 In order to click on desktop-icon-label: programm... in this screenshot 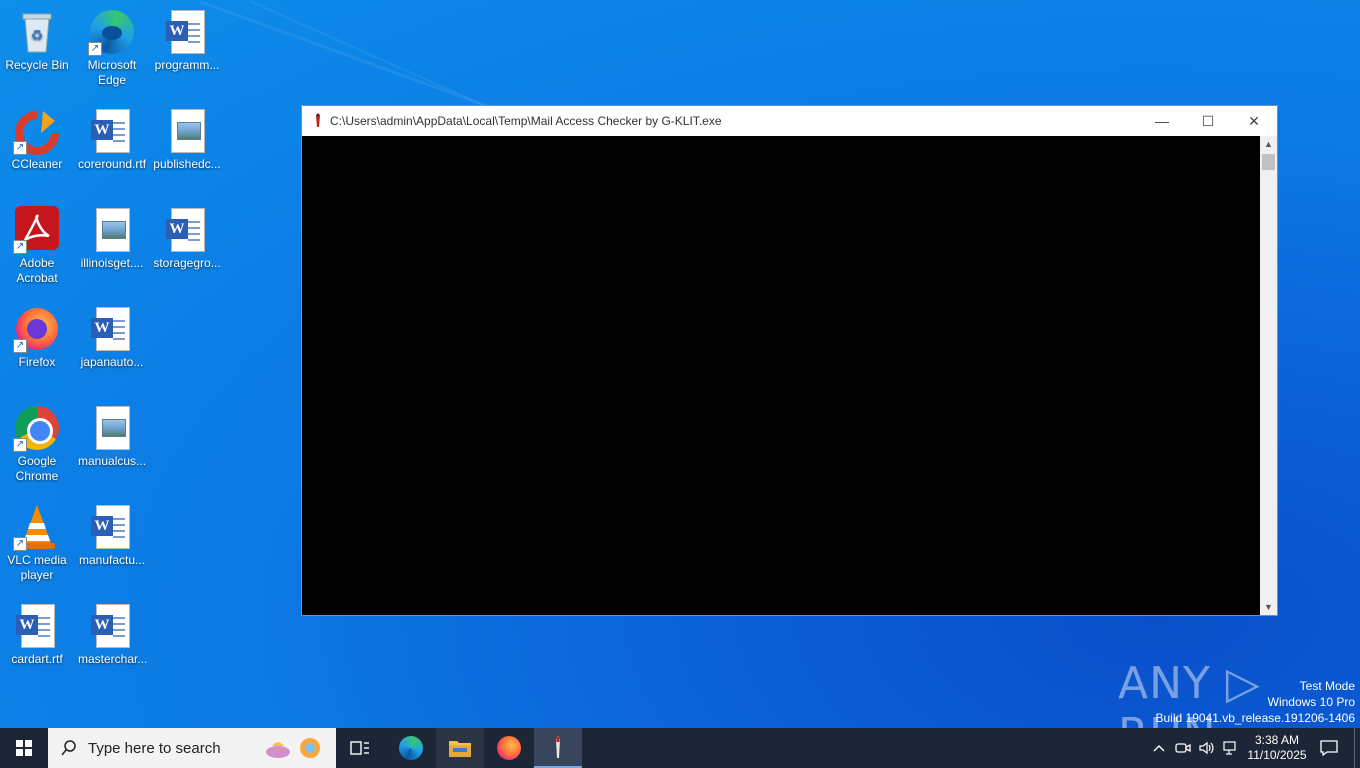, I will do `click(187, 65)`.